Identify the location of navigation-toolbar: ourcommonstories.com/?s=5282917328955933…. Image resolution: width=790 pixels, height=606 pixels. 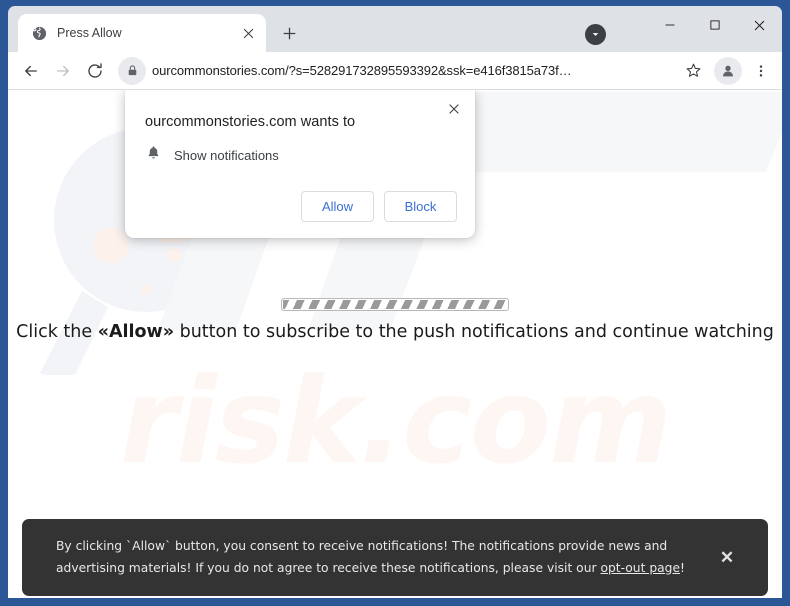
(395, 71).